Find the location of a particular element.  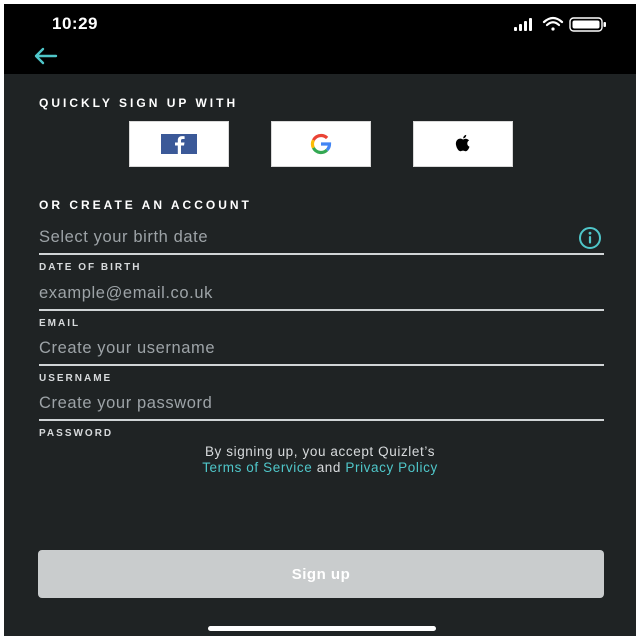

battery-icon is located at coordinates (587, 24).